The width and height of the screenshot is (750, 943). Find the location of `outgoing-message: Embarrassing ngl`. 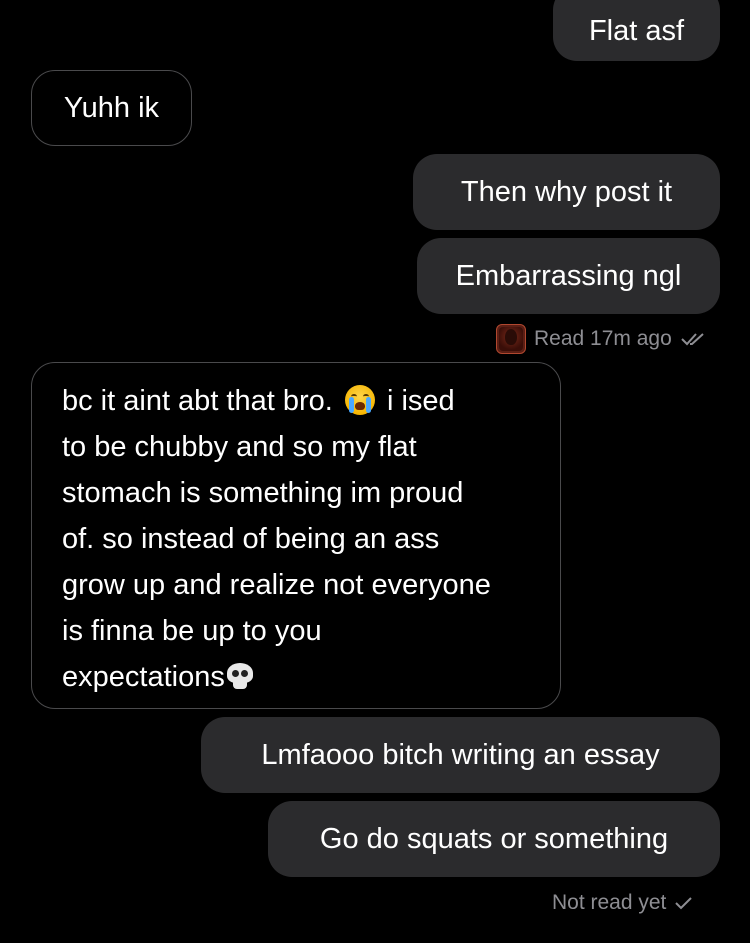

outgoing-message: Embarrassing ngl is located at coordinates (568, 276).